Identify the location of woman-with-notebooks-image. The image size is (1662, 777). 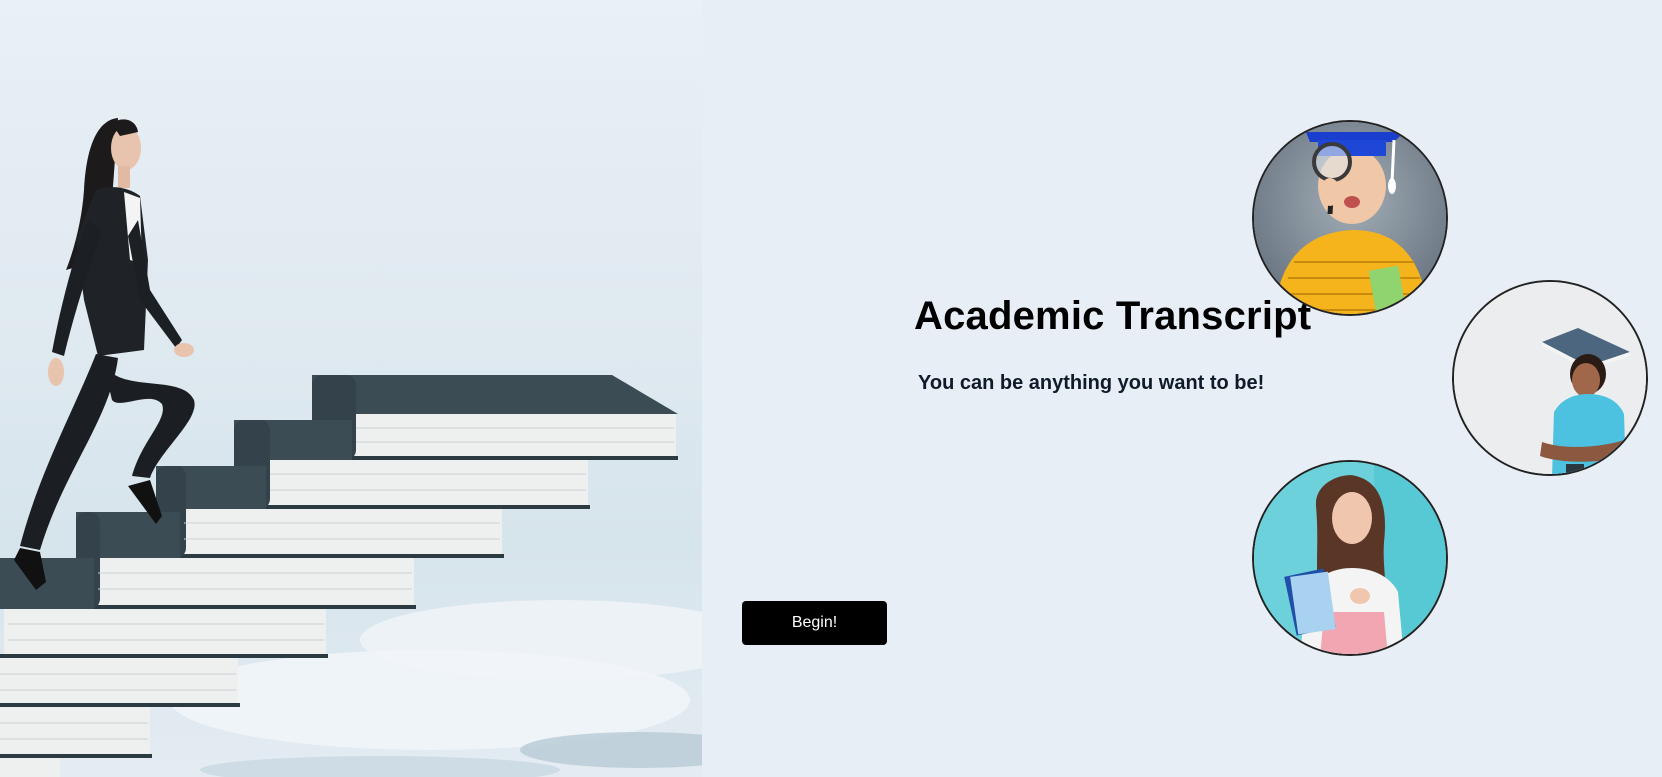
(1350, 558).